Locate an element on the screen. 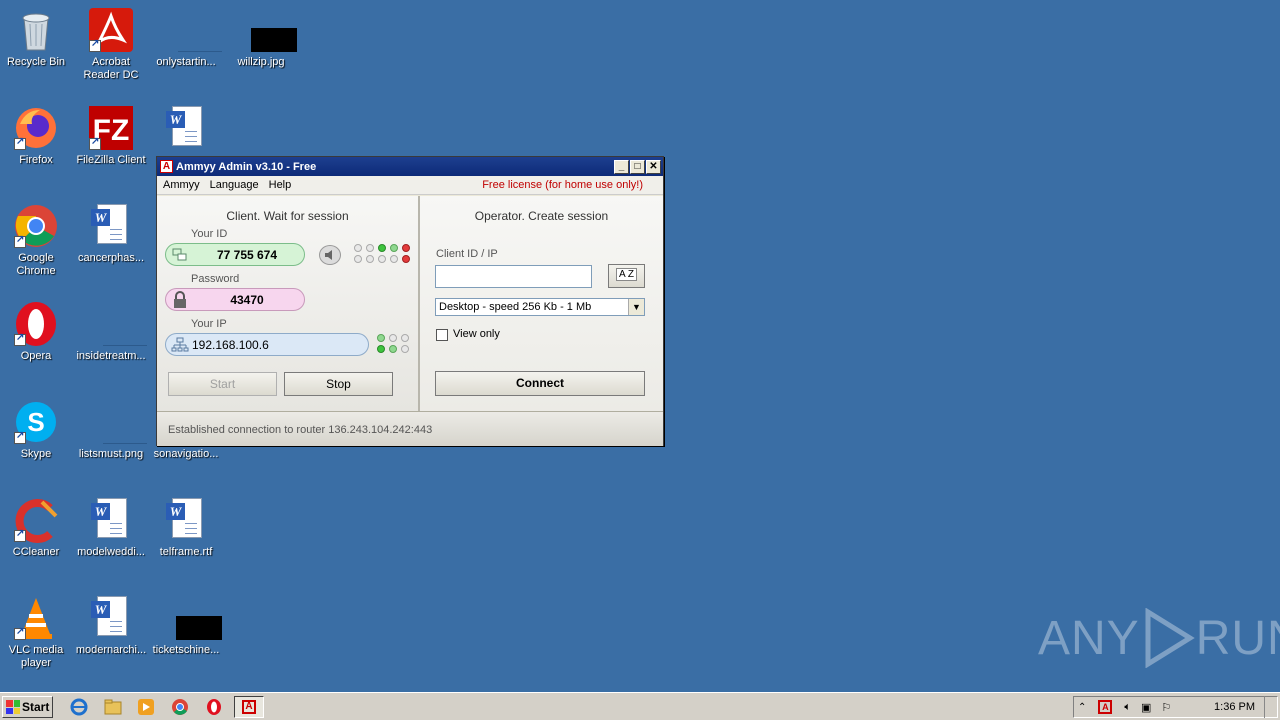 Image resolution: width=1280 pixels, height=720 pixels. your-ip-field: 192.168.100.6 is located at coordinates (267, 344).